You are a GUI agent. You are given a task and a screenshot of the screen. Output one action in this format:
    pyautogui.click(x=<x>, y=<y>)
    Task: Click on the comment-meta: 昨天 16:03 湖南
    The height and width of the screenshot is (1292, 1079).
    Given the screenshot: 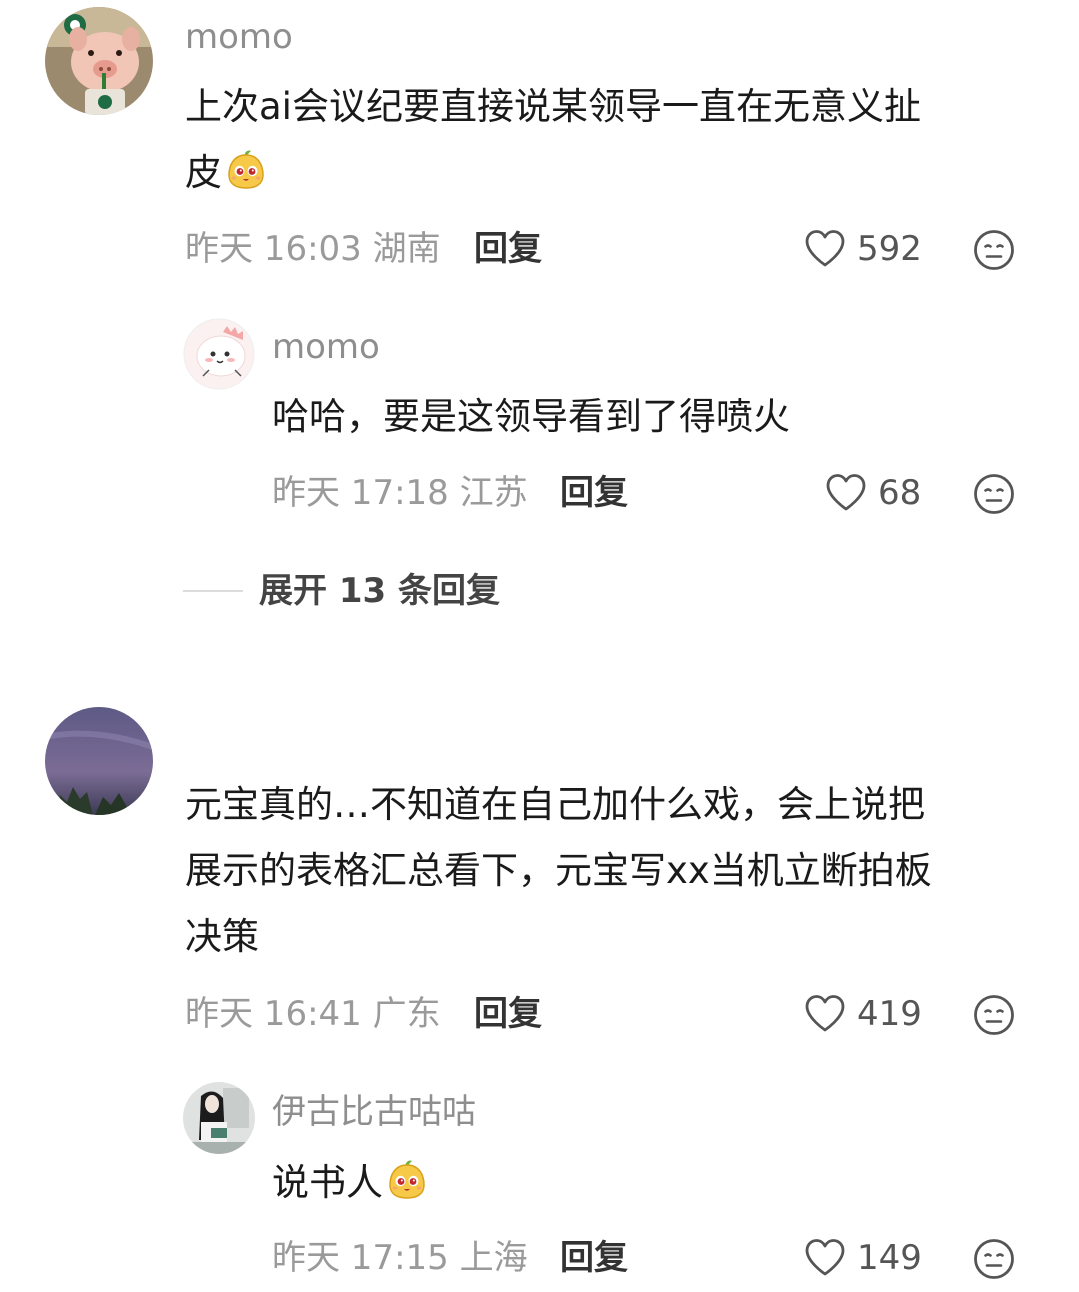 What is the action you would take?
    pyautogui.click(x=313, y=249)
    